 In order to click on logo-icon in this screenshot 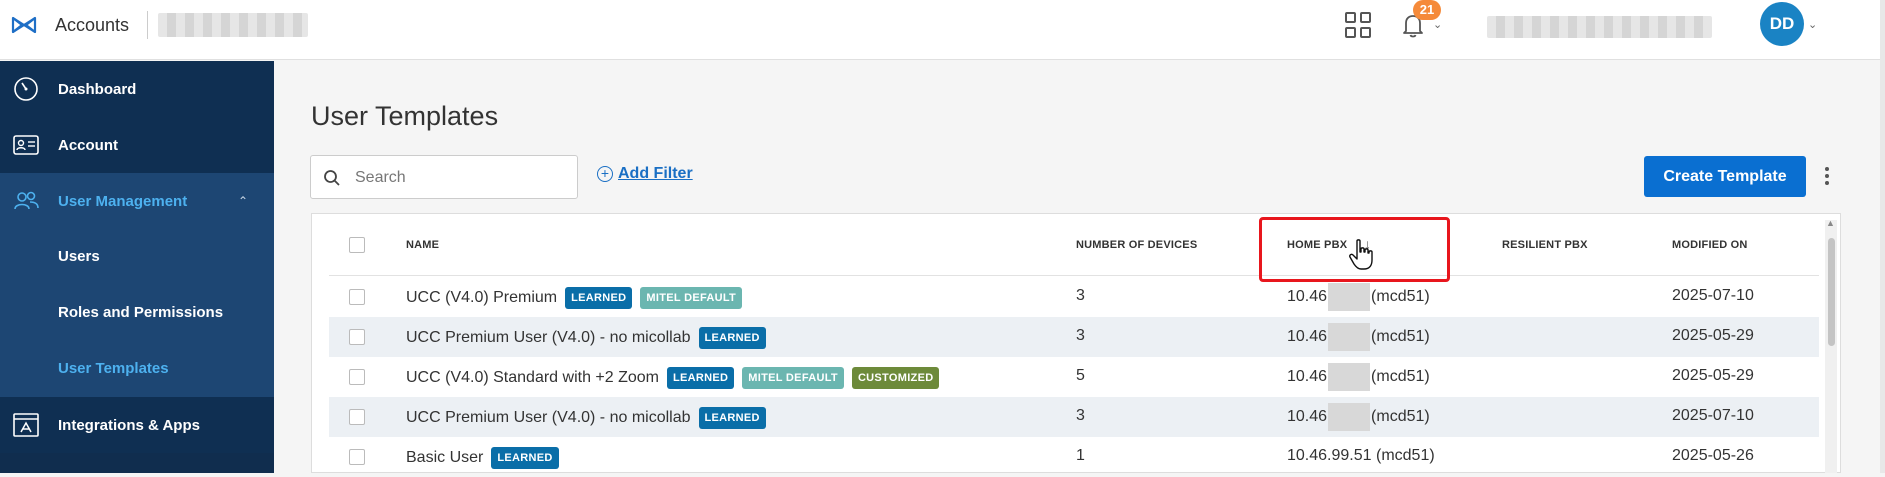, I will do `click(24, 25)`.